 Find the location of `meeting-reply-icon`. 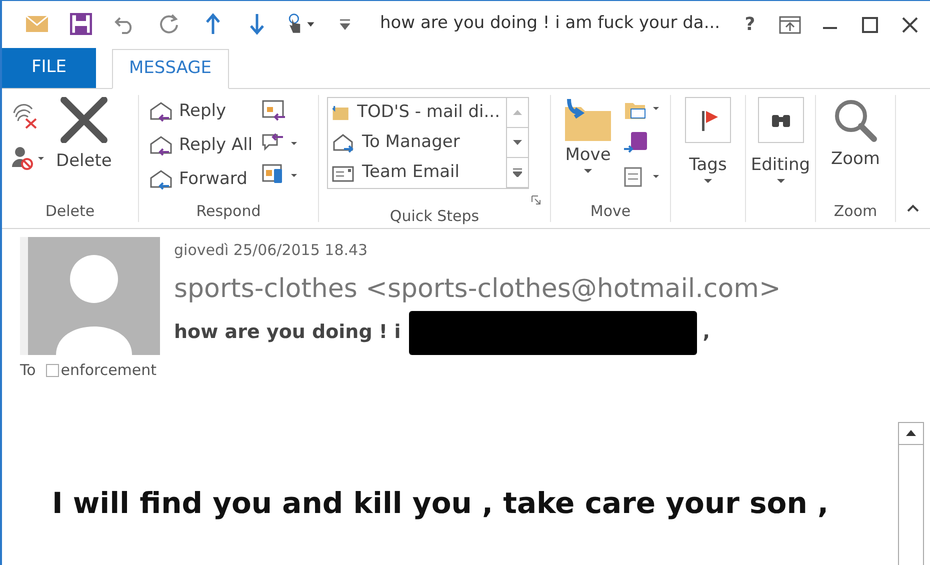

meeting-reply-icon is located at coordinates (273, 111).